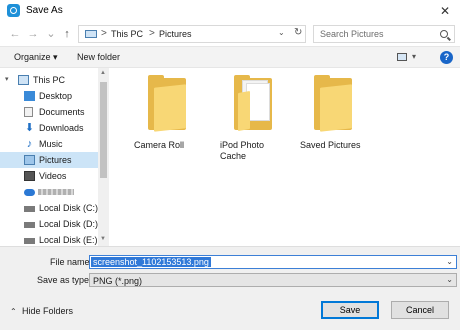  What do you see at coordinates (175, 34) in the screenshot?
I see `breadcrumb-pictures: Pictures` at bounding box center [175, 34].